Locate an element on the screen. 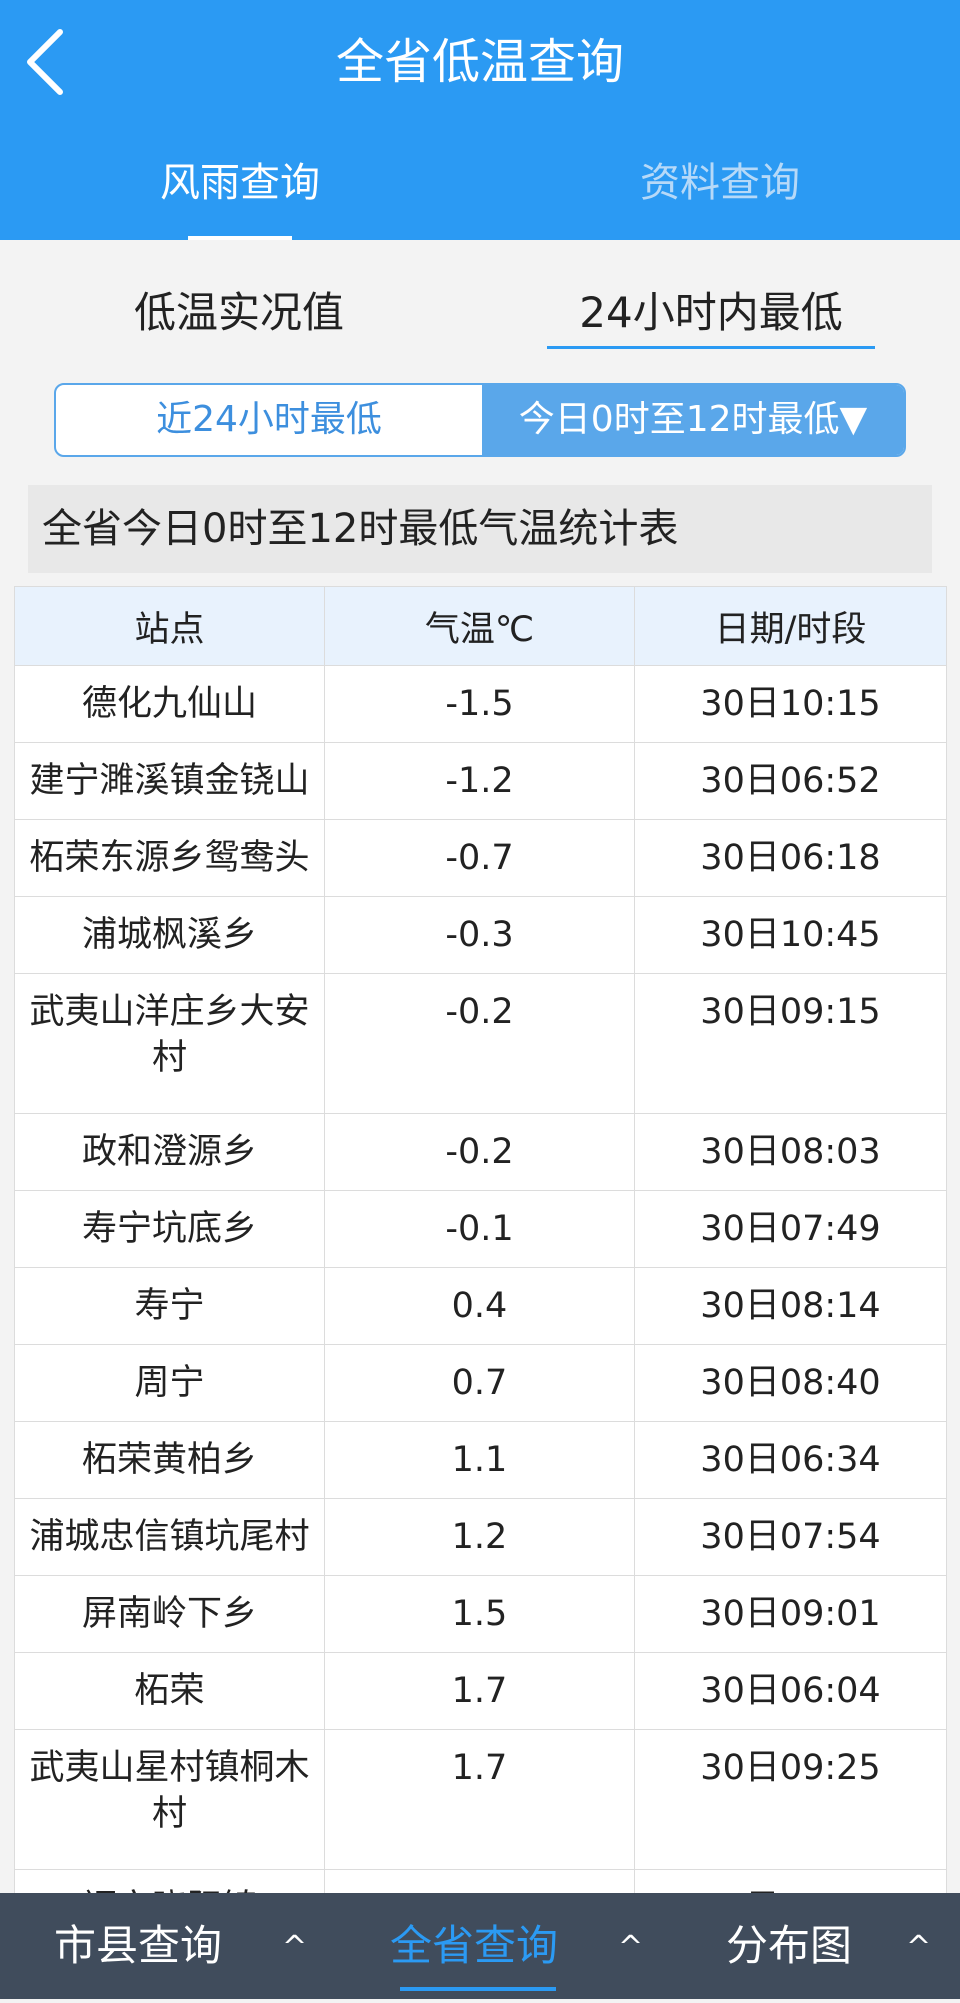  station-cell: 柘荣 is located at coordinates (169, 1691).